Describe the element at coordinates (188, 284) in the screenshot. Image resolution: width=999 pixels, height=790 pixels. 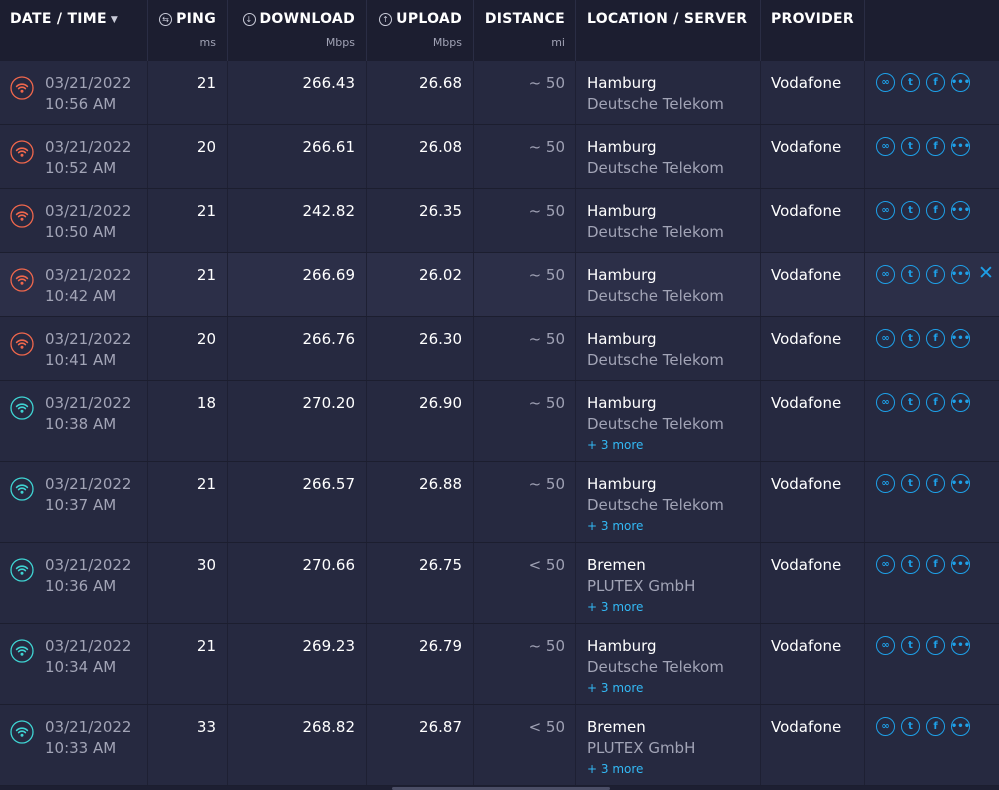
I see `ping-cell: 21` at that location.